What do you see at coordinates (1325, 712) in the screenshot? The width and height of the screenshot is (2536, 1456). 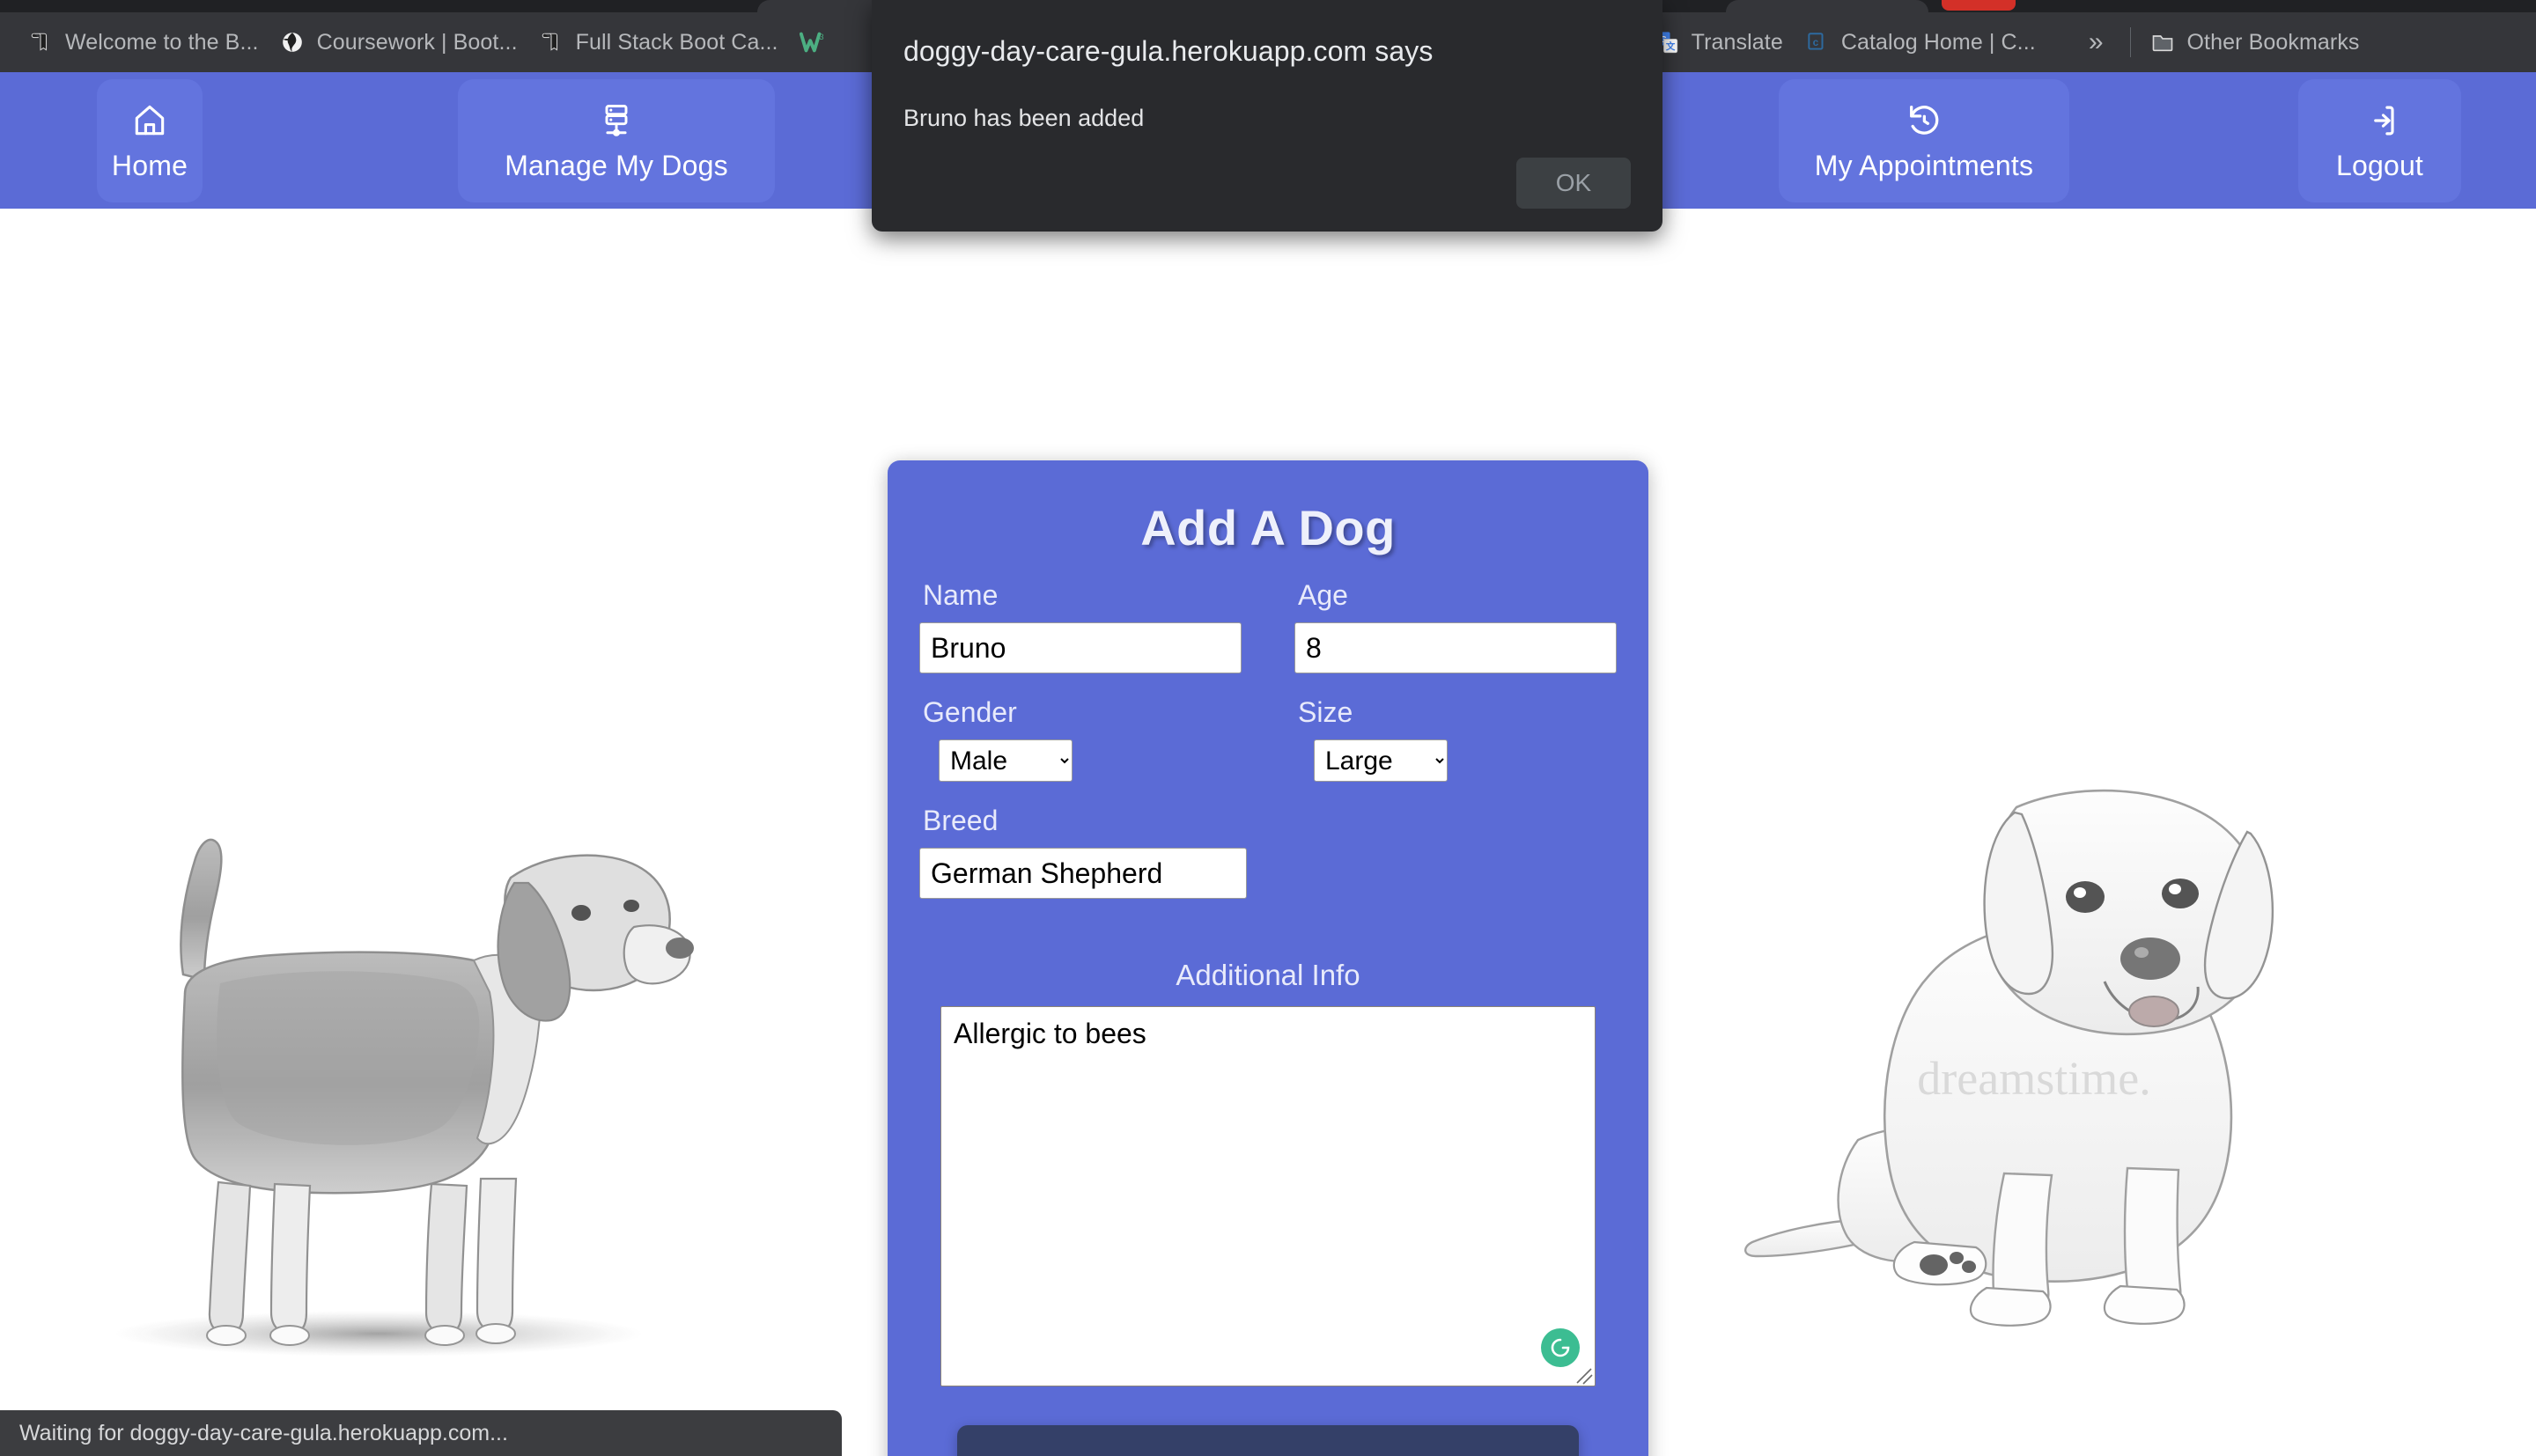 I see `size-label: Size` at bounding box center [1325, 712].